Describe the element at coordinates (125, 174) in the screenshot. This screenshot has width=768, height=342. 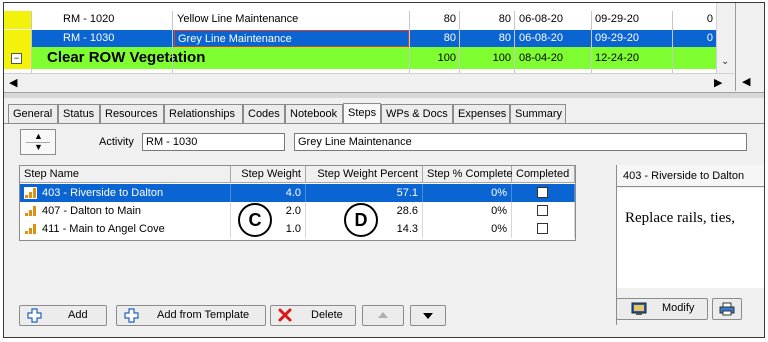
I see `column-header-step-name: Step Name` at that location.